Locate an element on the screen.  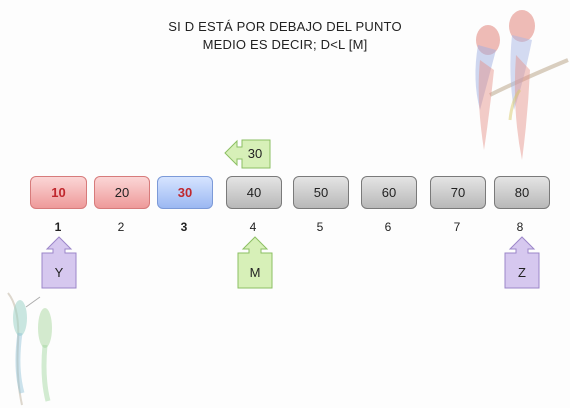
low-pointer-label: Y is located at coordinates (59, 272).